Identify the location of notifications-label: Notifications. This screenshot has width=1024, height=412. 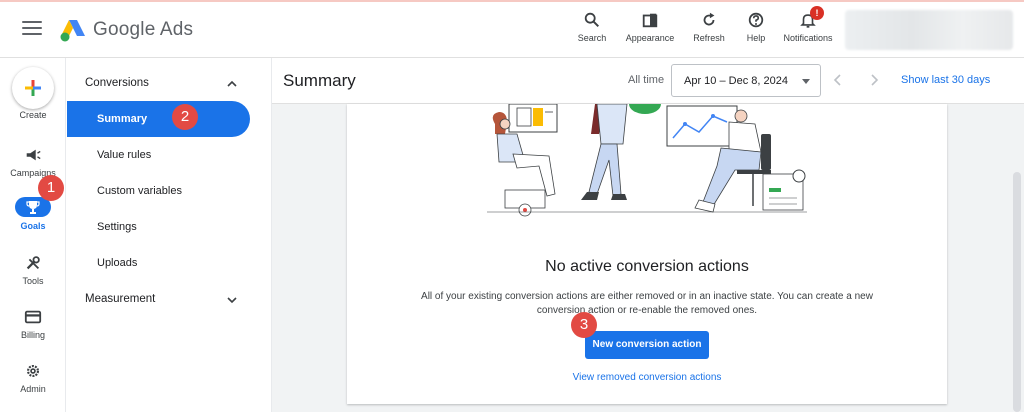
(808, 38).